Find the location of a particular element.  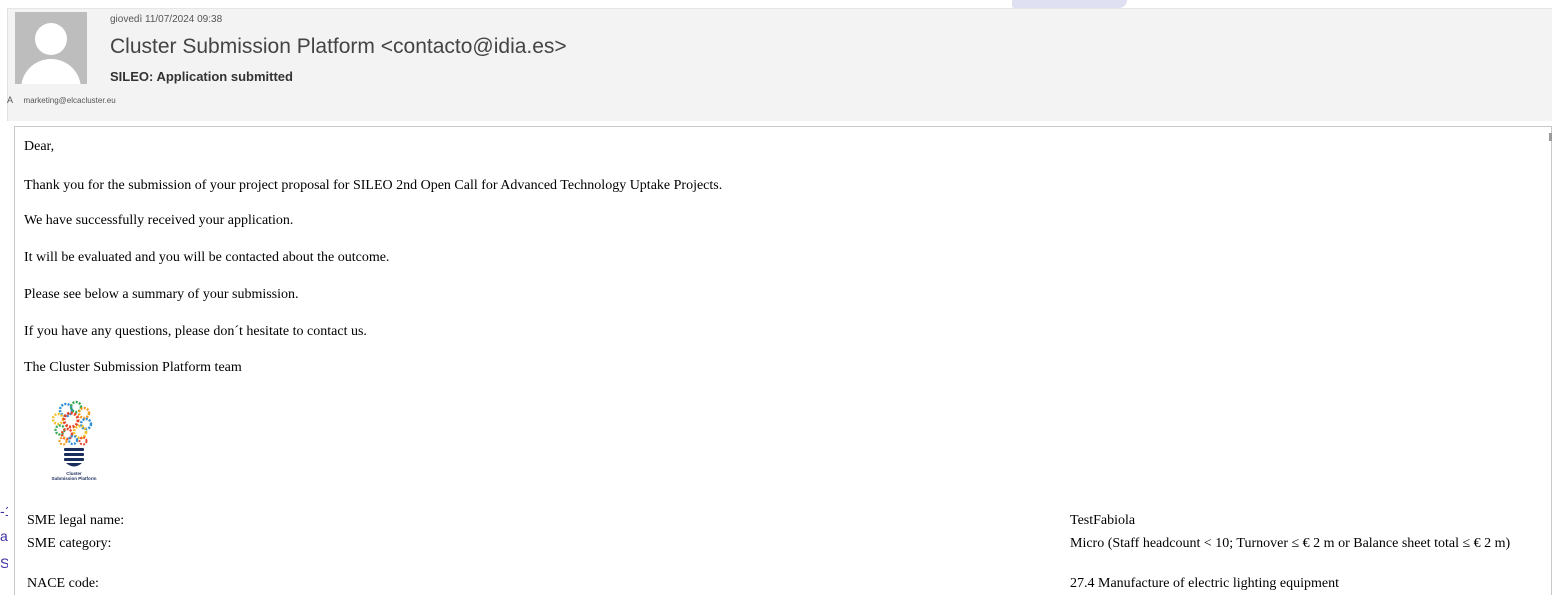

recipient-email: marketing@elcacluster.eu is located at coordinates (70, 100).